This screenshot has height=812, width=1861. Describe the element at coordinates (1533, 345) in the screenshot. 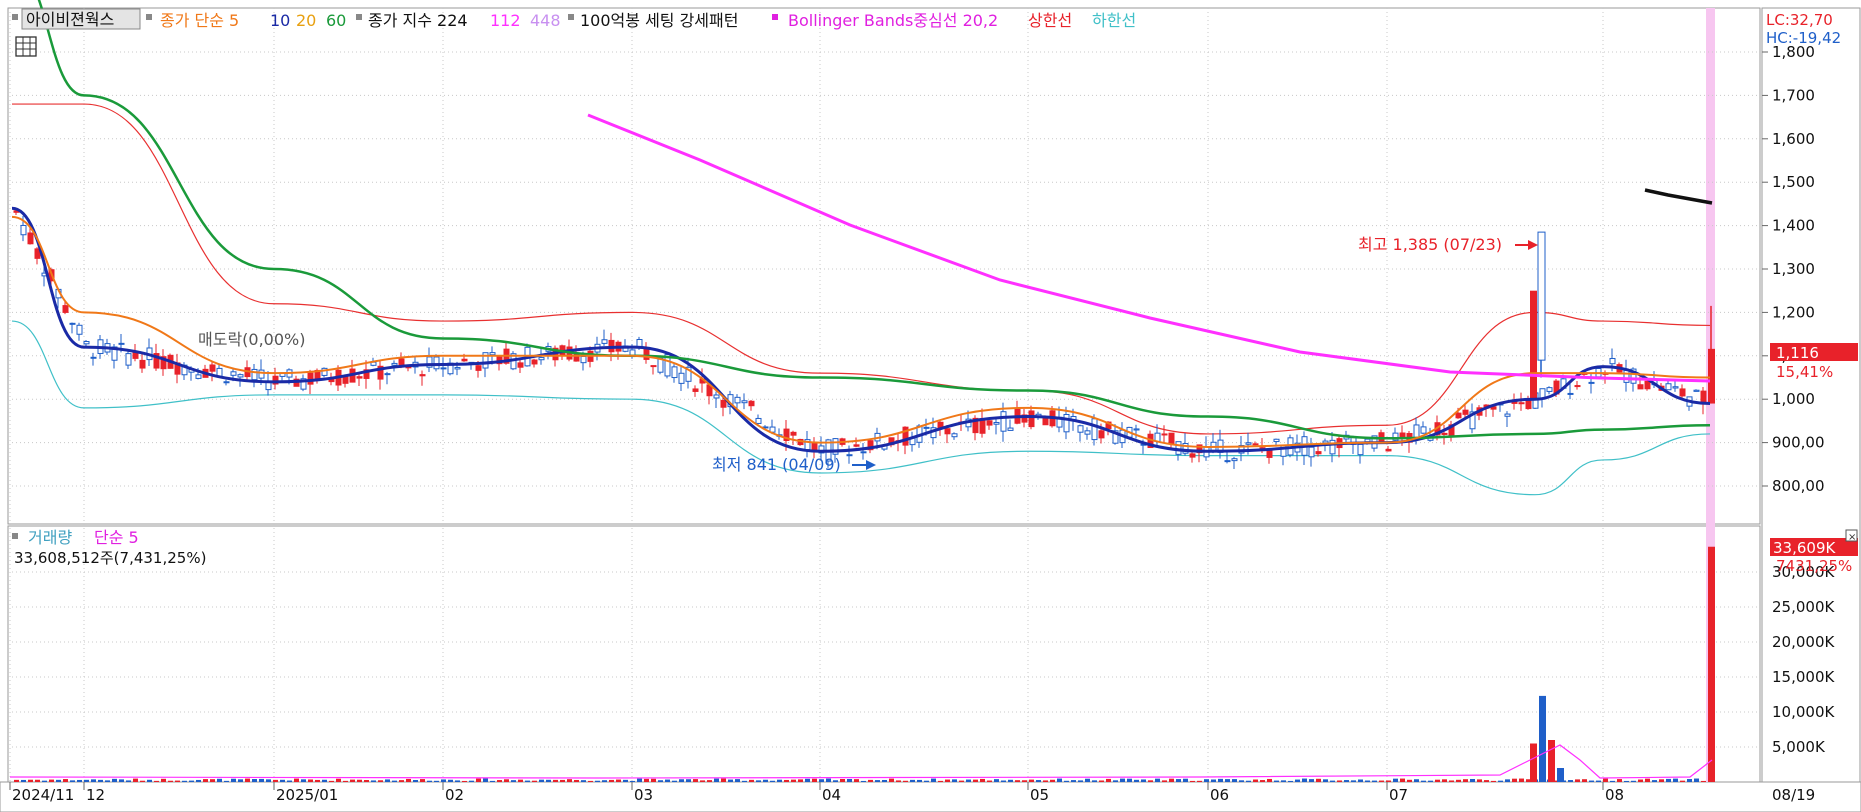

I see `high-candle-body` at that location.